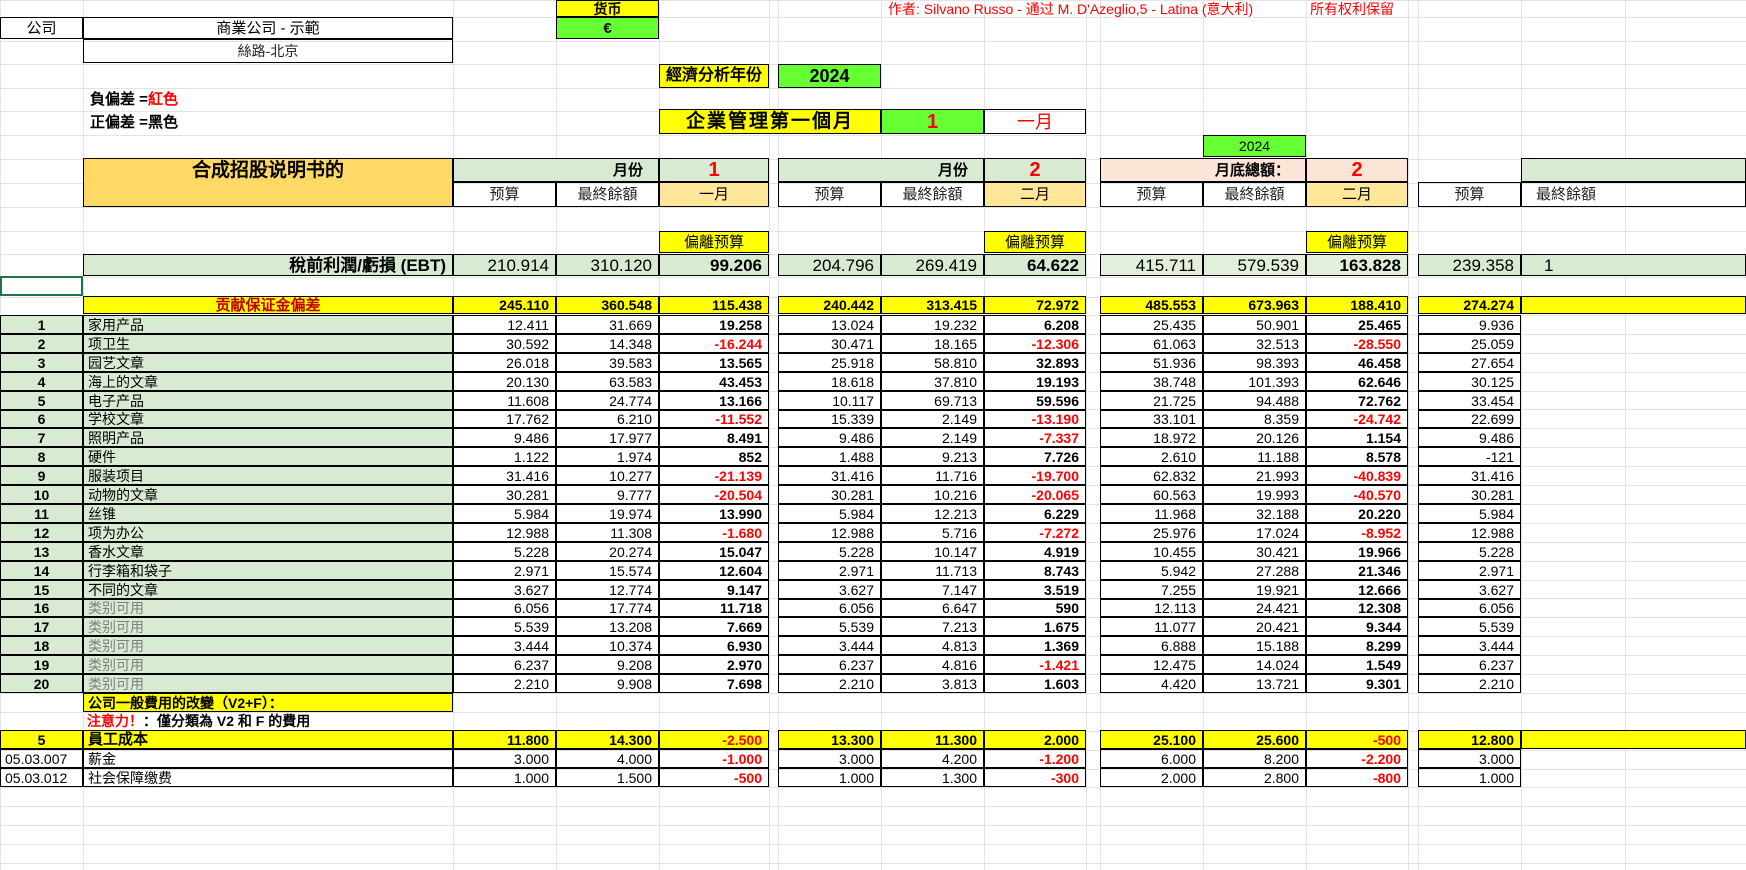  I want to click on report-title: 合成招股说明书的, so click(268, 182).